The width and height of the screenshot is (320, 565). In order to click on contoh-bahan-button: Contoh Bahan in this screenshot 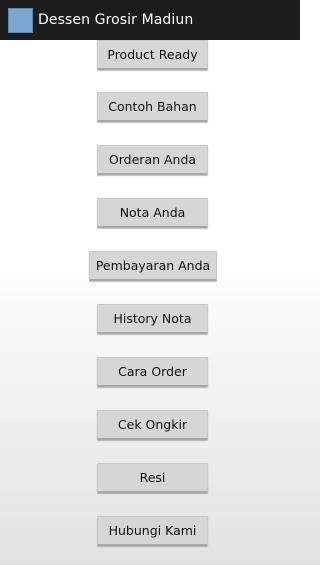, I will do `click(152, 107)`.